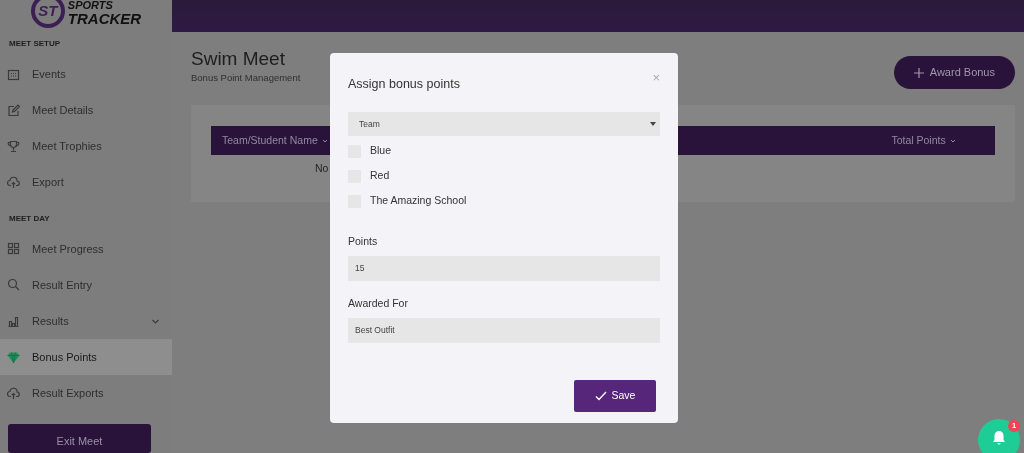 The height and width of the screenshot is (453, 1024). What do you see at coordinates (363, 241) in the screenshot?
I see `field-label: Points` at bounding box center [363, 241].